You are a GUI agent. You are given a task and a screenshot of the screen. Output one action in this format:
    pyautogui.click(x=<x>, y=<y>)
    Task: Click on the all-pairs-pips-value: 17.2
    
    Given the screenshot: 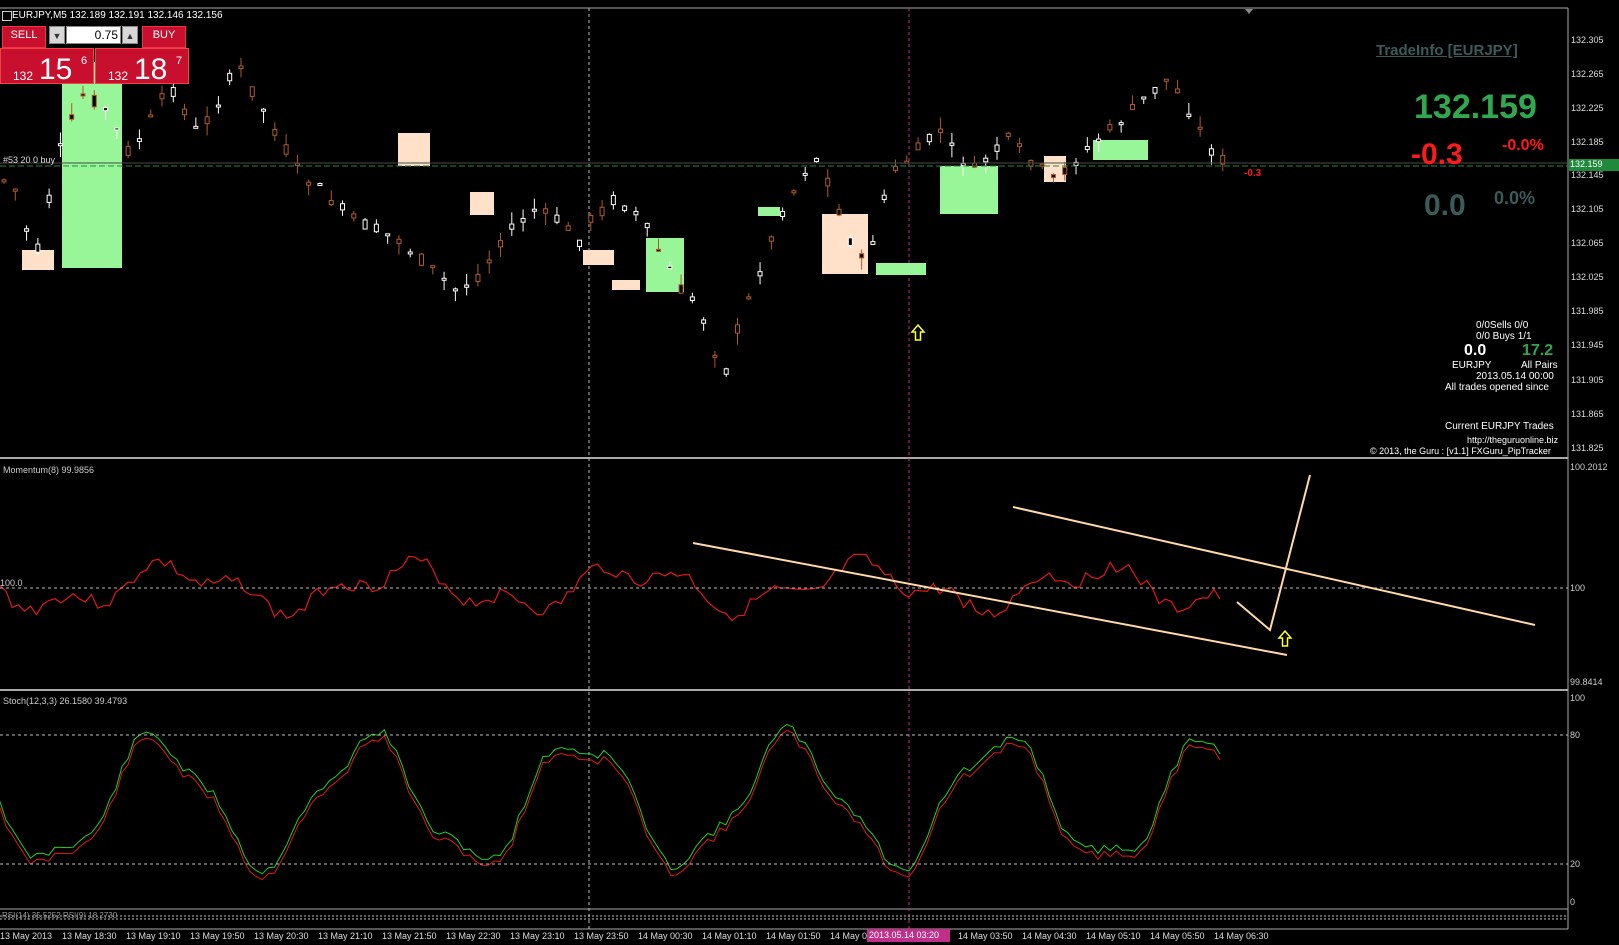 What is the action you would take?
    pyautogui.click(x=1538, y=350)
    